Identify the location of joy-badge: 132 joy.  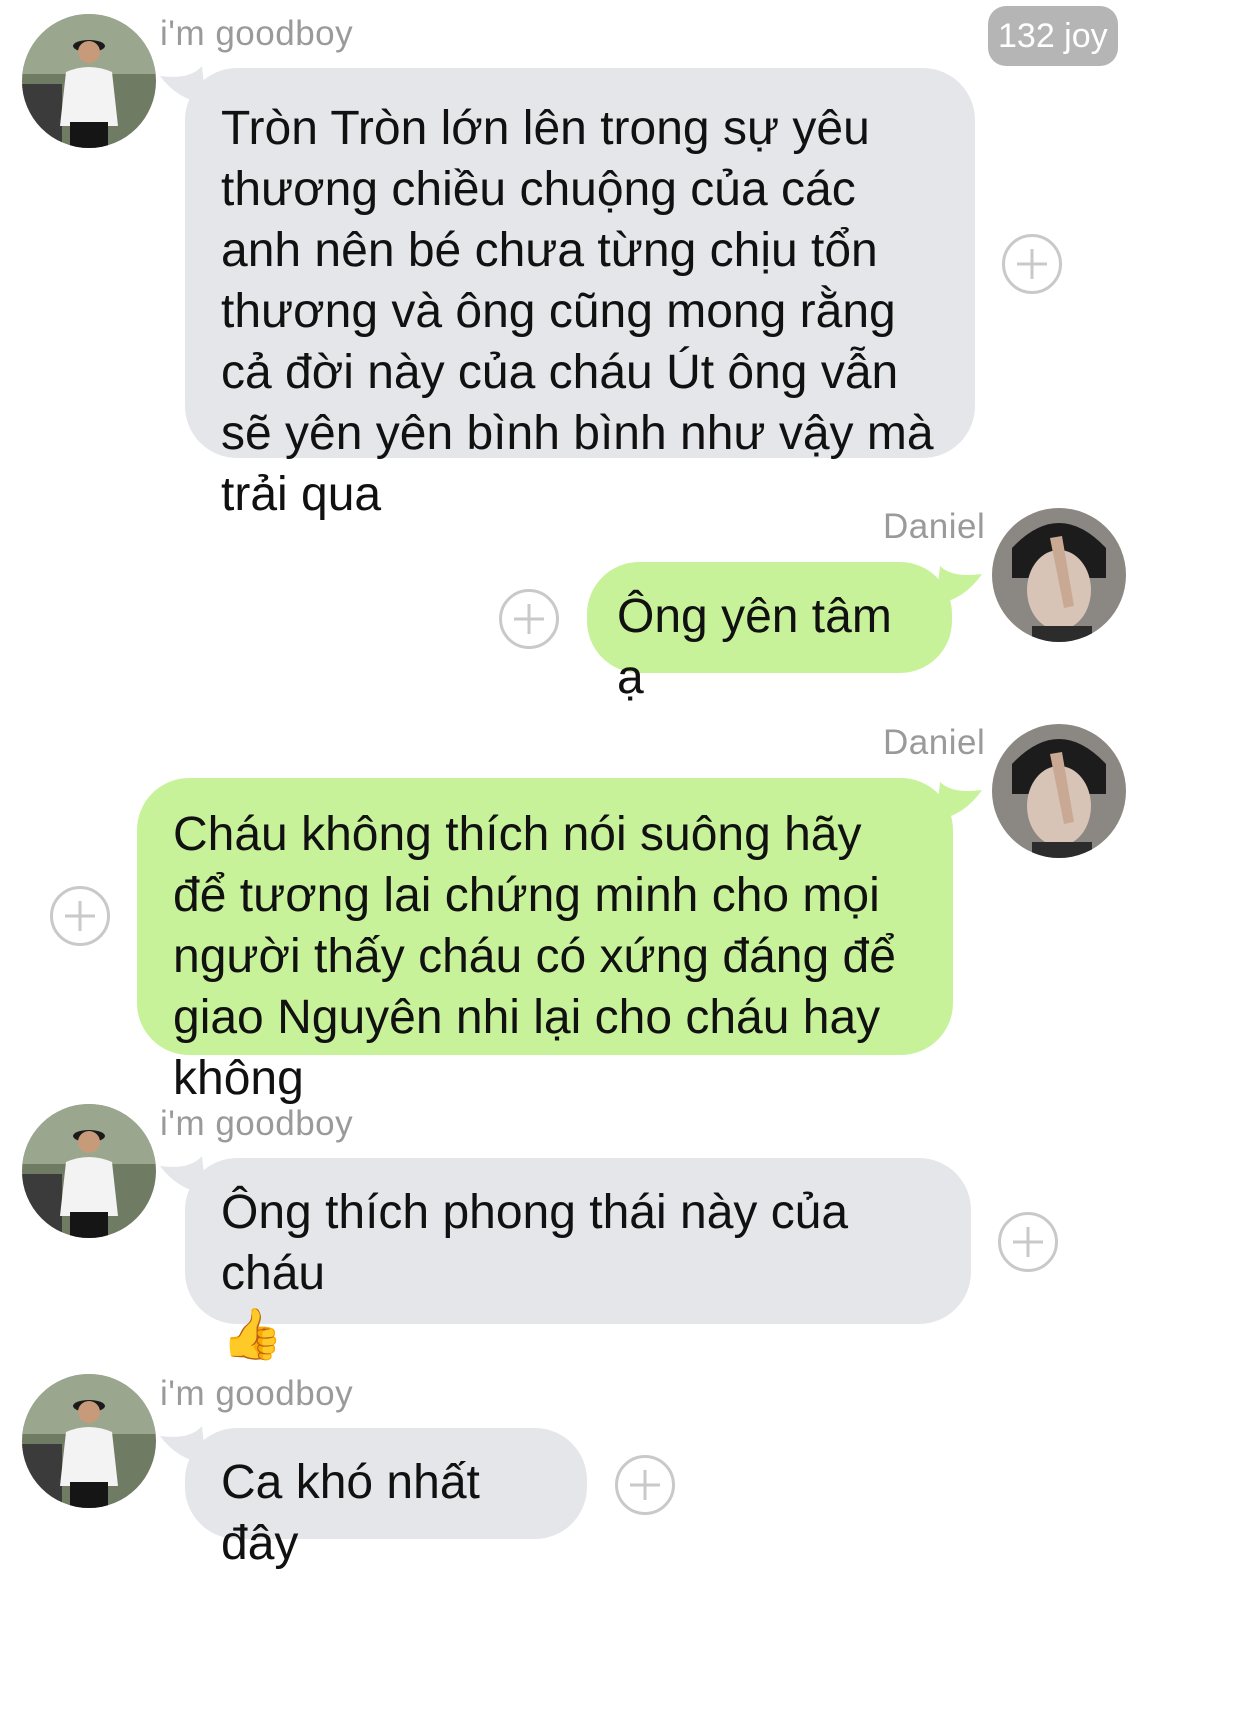
(1053, 36).